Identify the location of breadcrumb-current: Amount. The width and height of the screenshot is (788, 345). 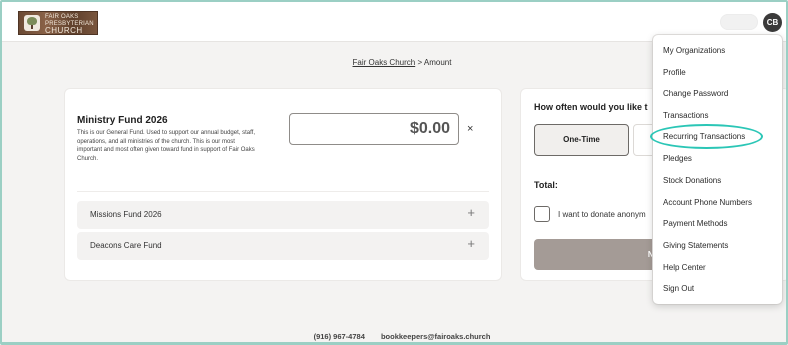
(437, 62).